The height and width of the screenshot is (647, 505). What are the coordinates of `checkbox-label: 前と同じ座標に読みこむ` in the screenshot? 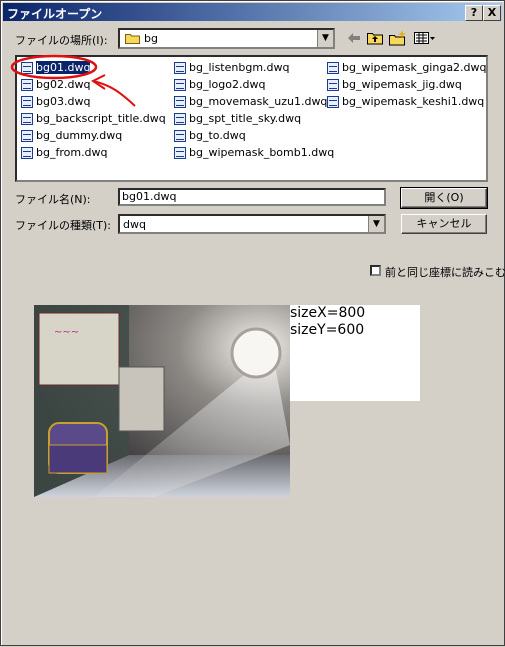 It's located at (445, 272).